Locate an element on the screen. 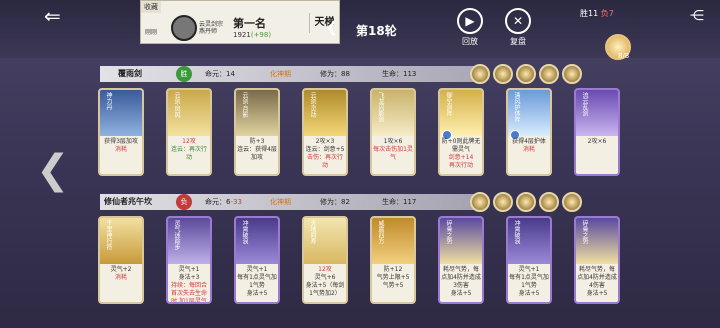 Image resolution: width=720 pixels, height=328 pixels. card-desc-line: 防+0则此牌无需灵气 is located at coordinates (461, 145).